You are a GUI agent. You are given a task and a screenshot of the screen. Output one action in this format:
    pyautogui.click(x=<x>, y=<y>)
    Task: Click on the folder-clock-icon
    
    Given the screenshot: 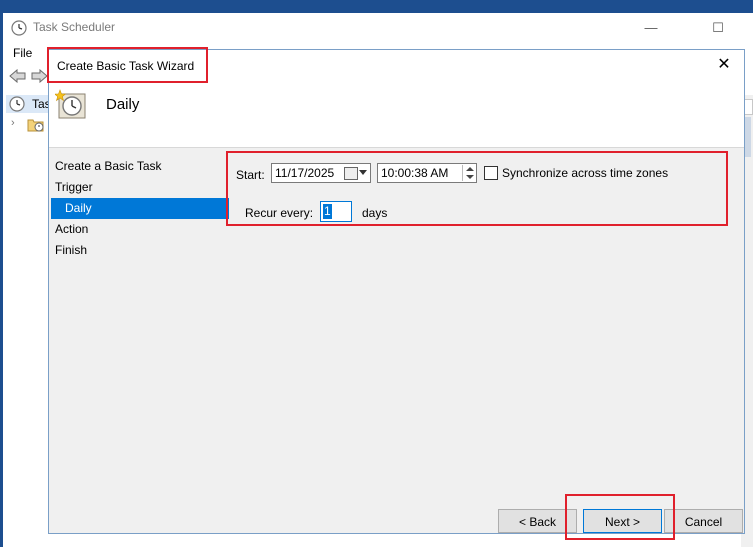 What is the action you would take?
    pyautogui.click(x=35, y=125)
    